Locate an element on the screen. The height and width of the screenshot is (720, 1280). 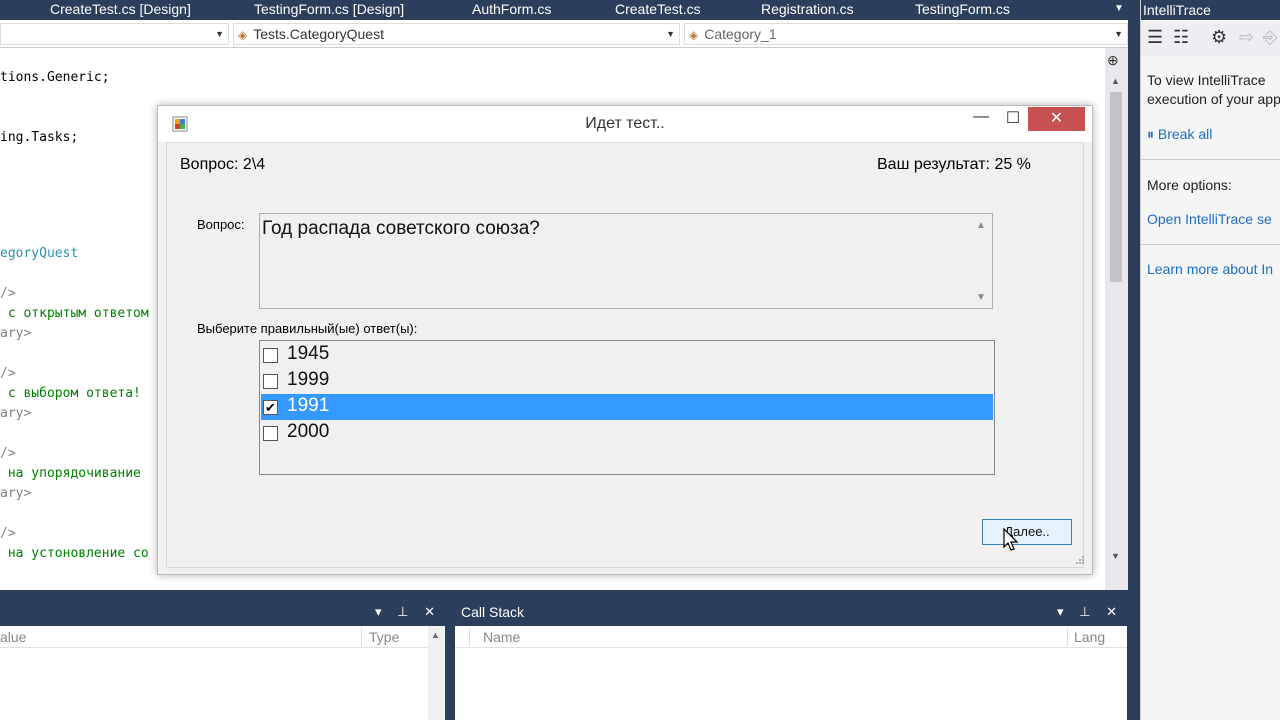
dialog-title: Идет тест.. is located at coordinates (625, 123).